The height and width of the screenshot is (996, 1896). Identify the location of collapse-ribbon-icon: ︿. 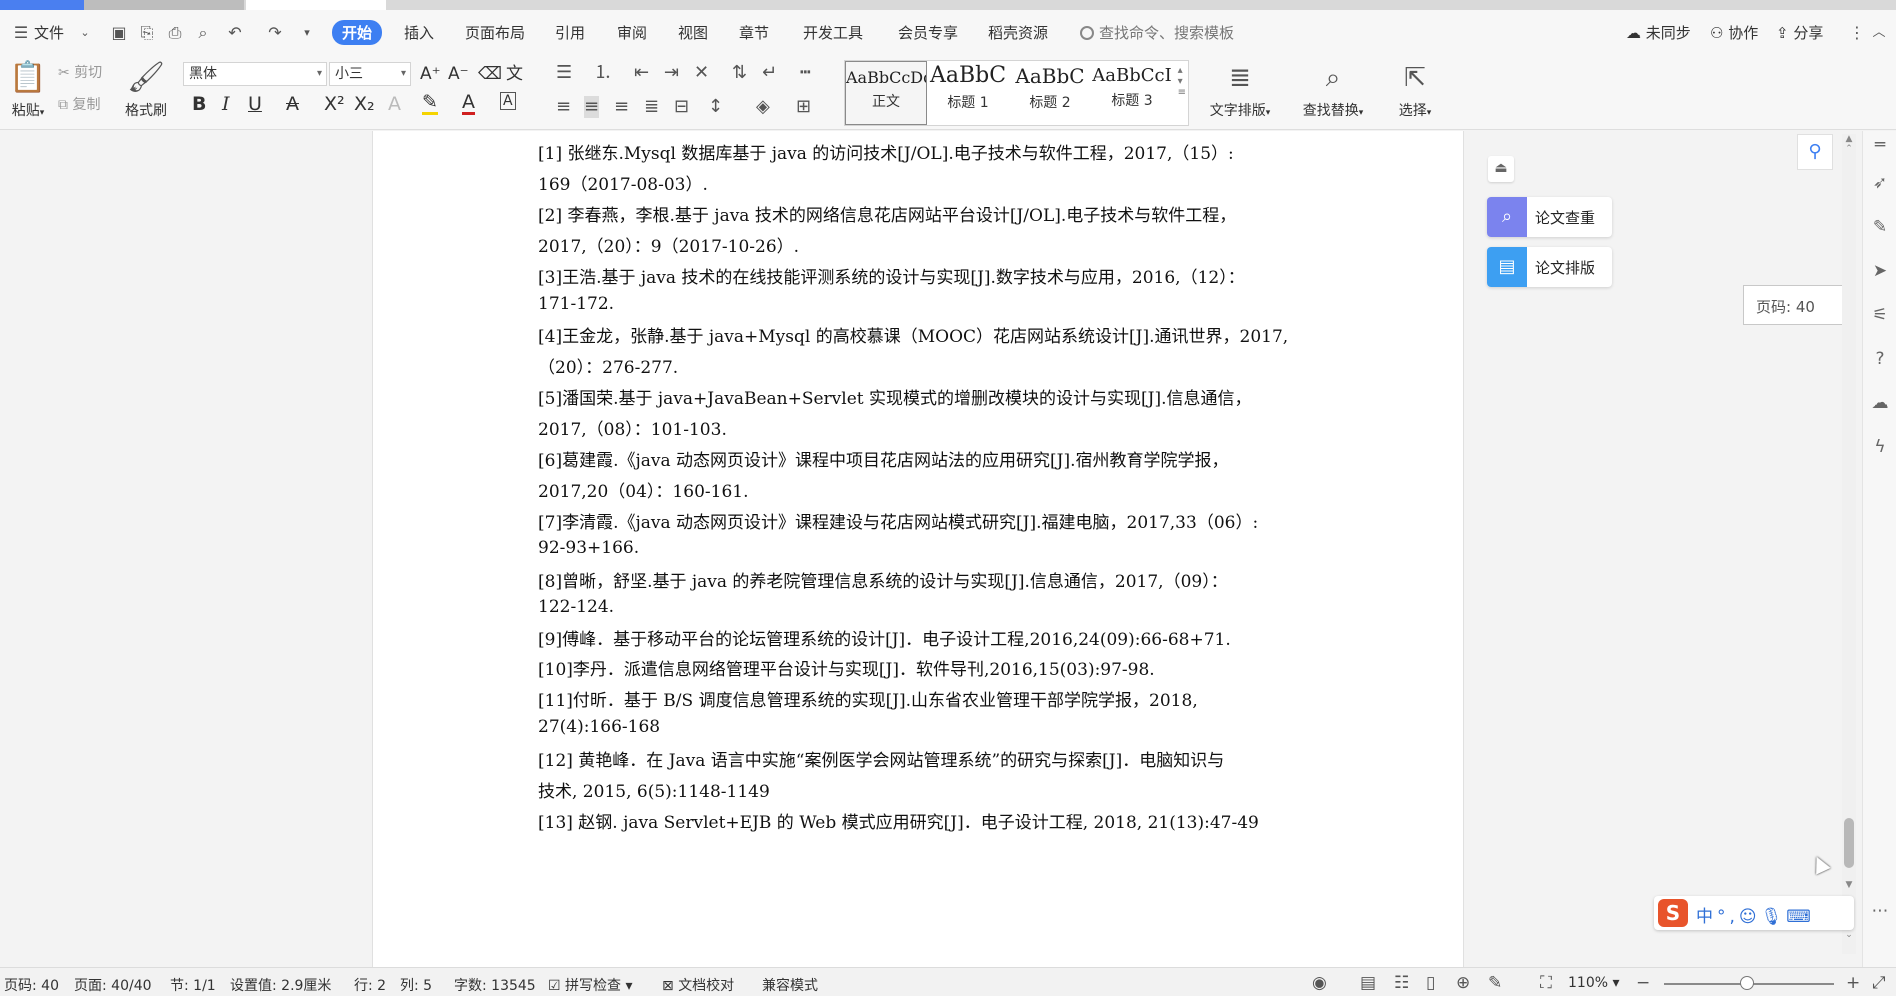
(1879, 33).